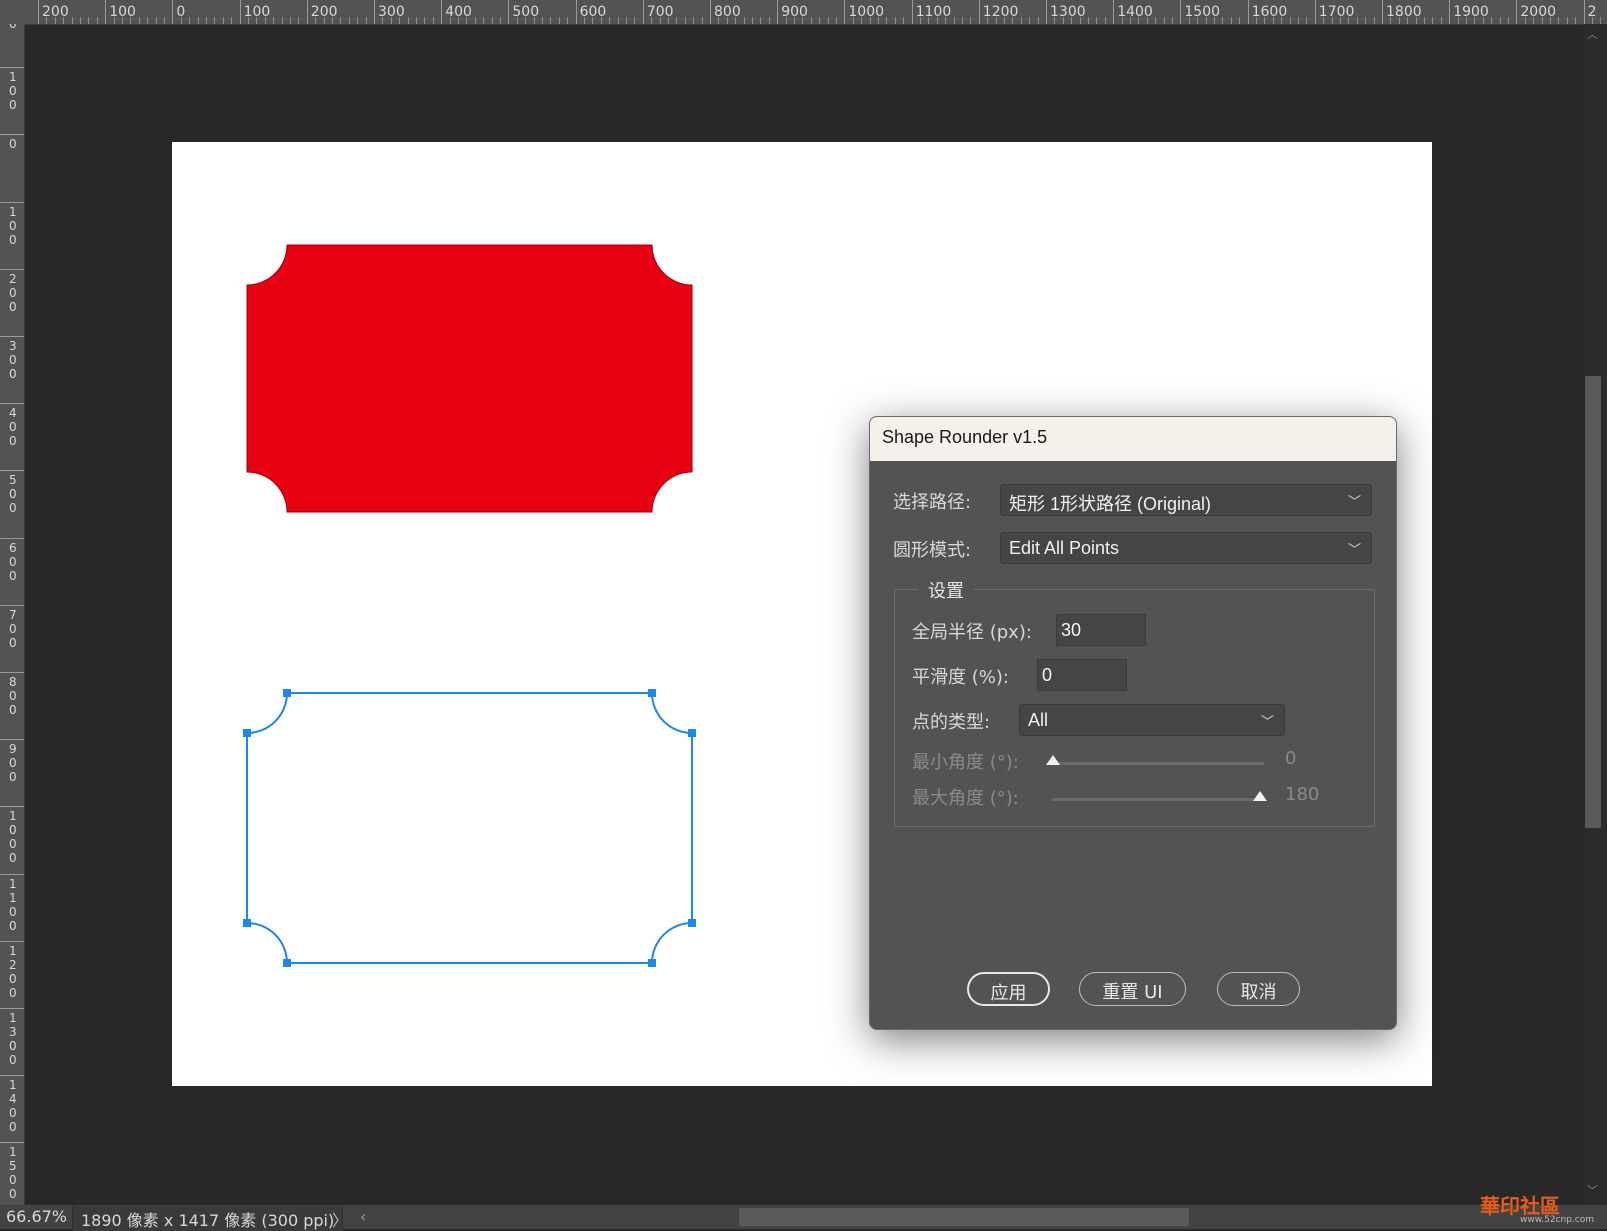 The width and height of the screenshot is (1607, 1231). What do you see at coordinates (1260, 796) in the screenshot?
I see `max-angle-slider-thumb` at bounding box center [1260, 796].